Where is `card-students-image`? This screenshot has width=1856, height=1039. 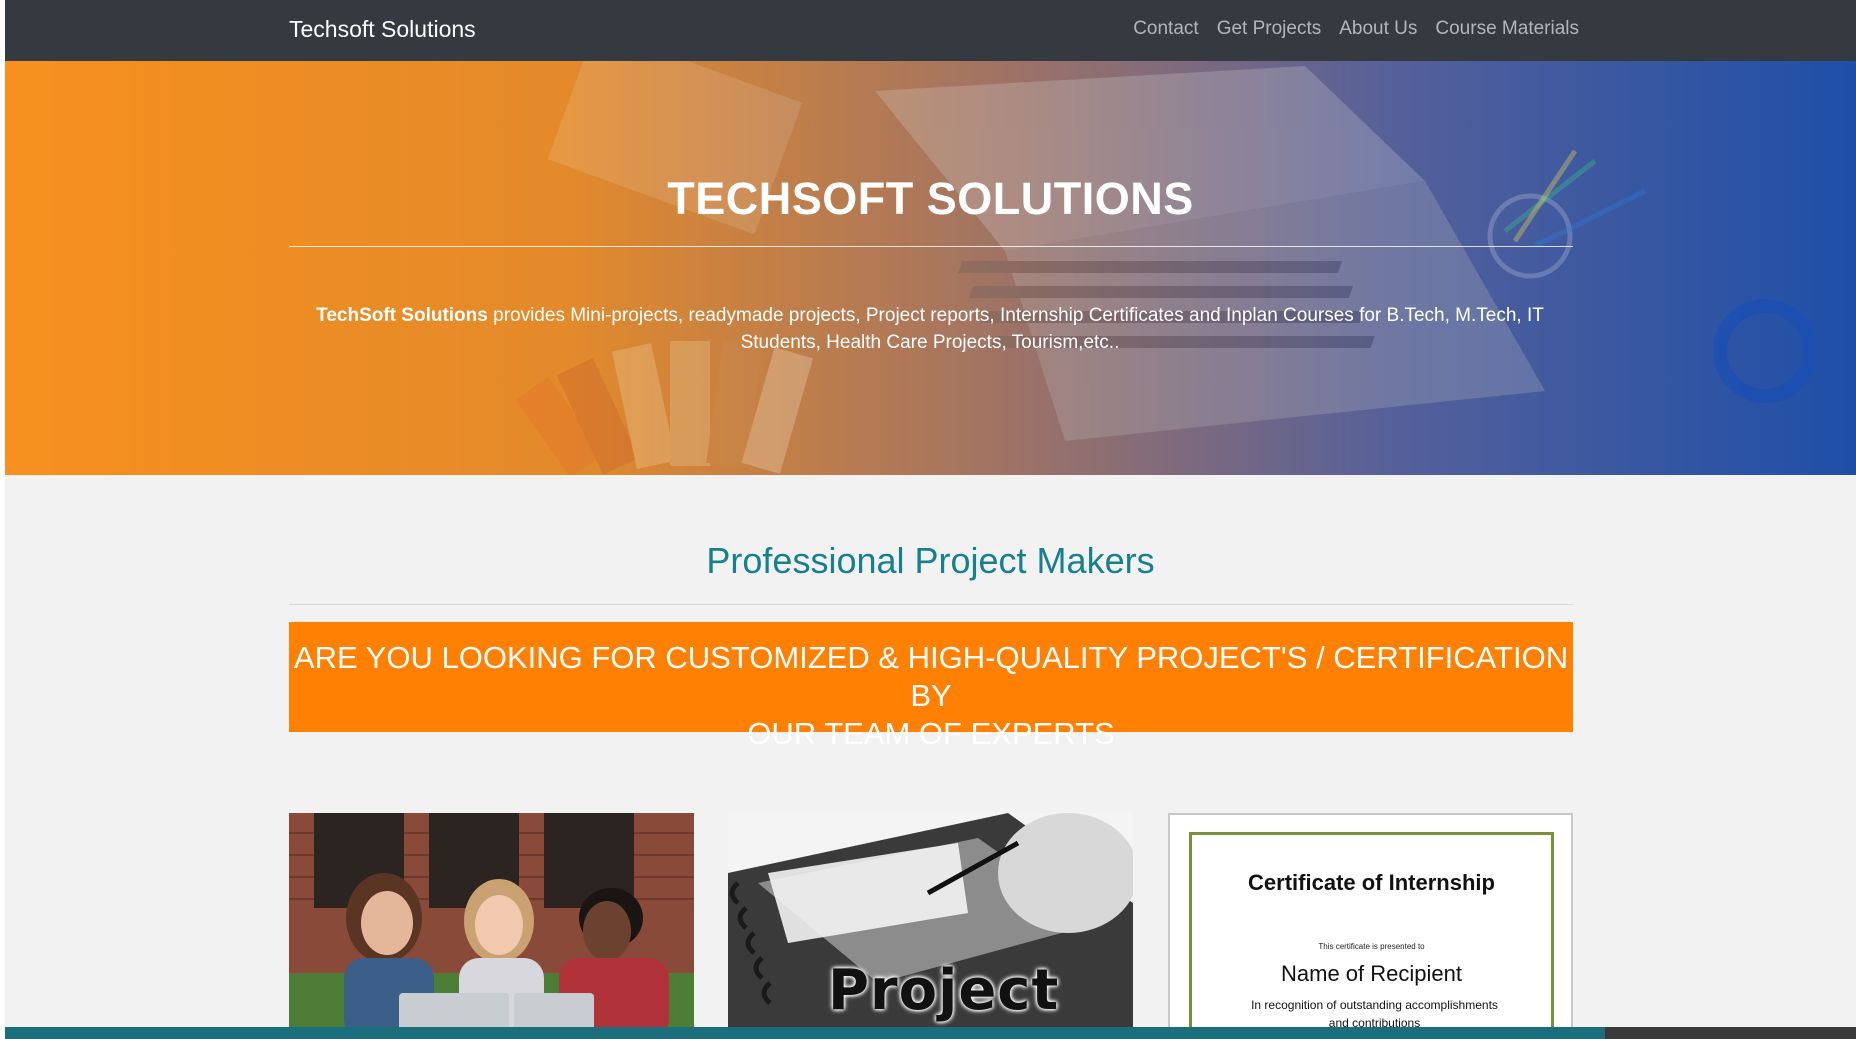
card-students-image is located at coordinates (491, 926).